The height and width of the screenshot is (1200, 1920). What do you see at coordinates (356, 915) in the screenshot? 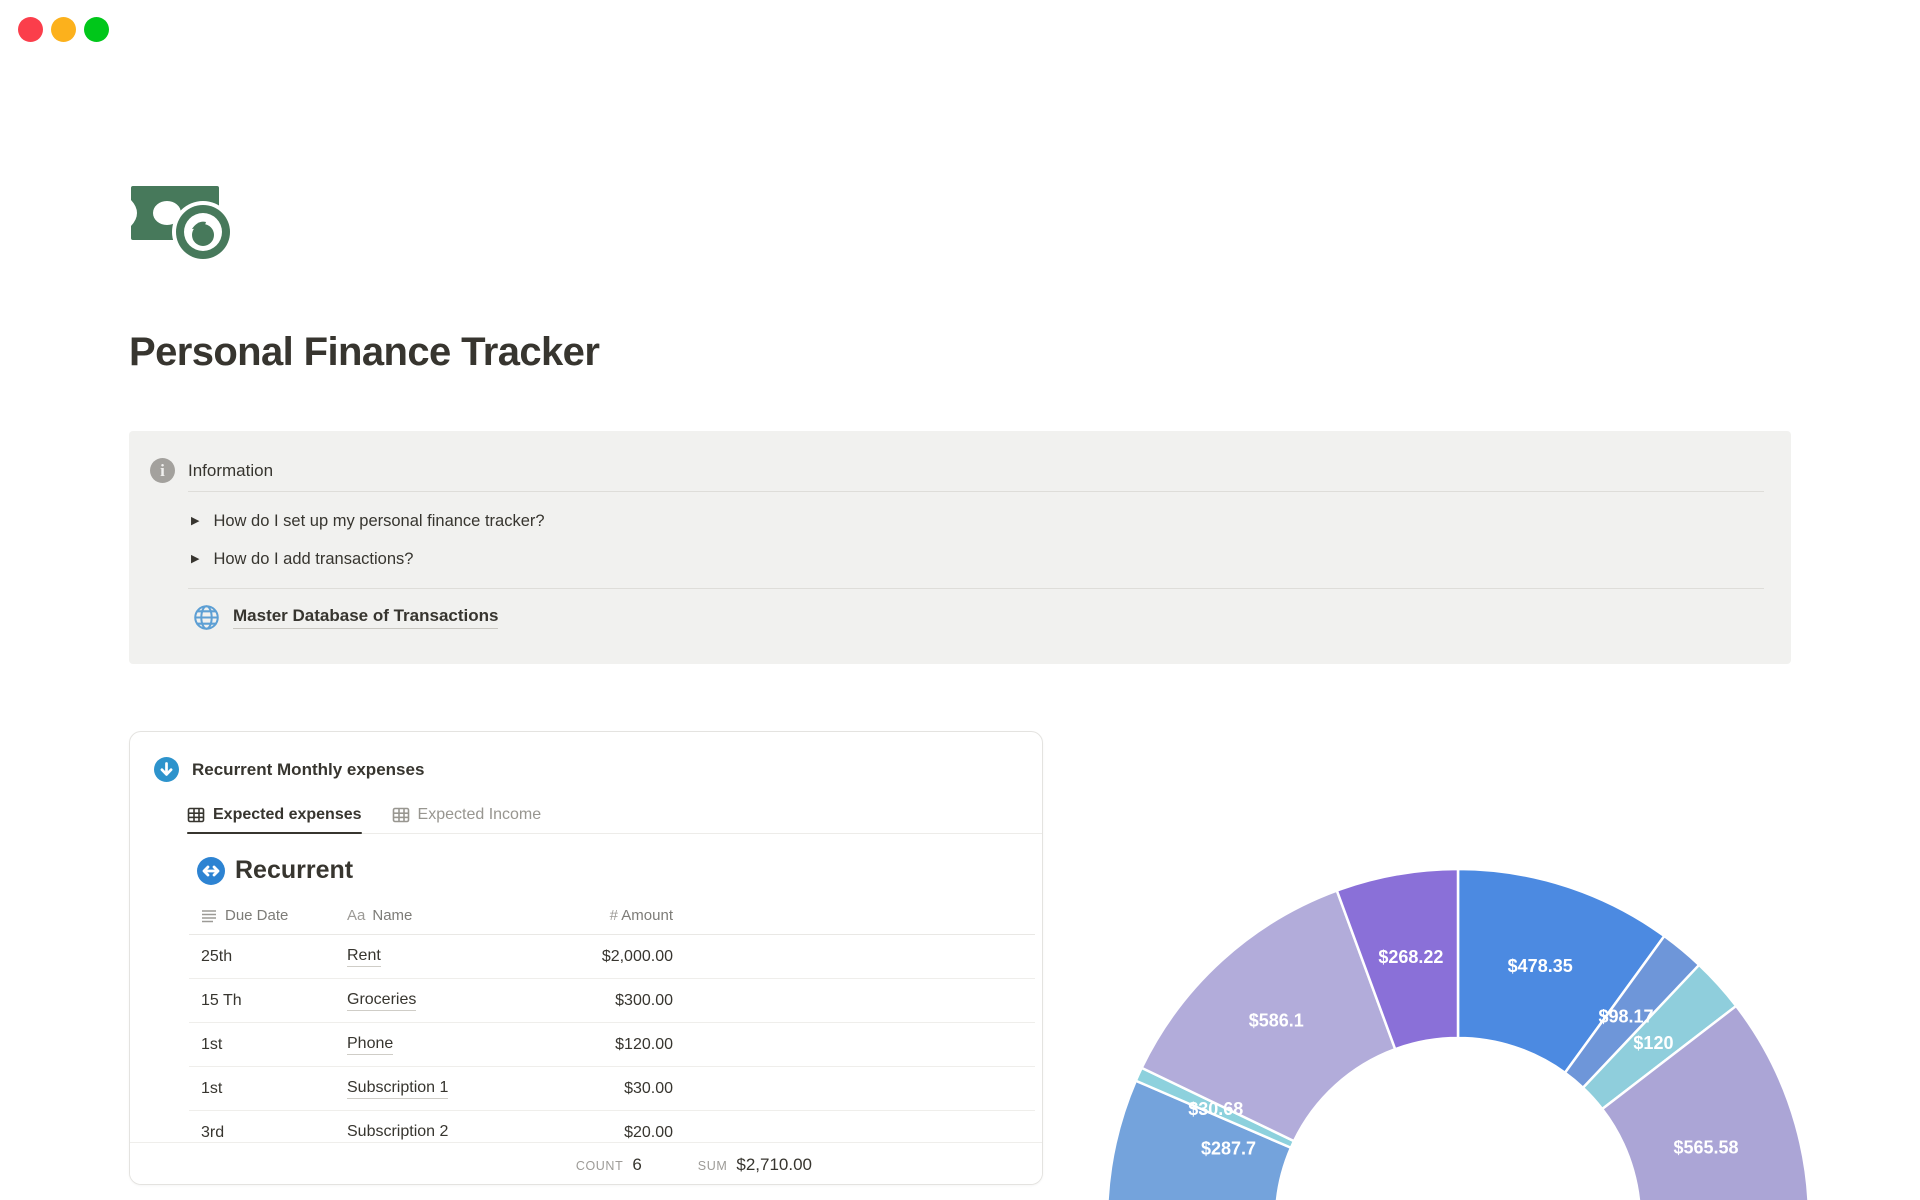
I see `text-property-icon: Aa` at bounding box center [356, 915].